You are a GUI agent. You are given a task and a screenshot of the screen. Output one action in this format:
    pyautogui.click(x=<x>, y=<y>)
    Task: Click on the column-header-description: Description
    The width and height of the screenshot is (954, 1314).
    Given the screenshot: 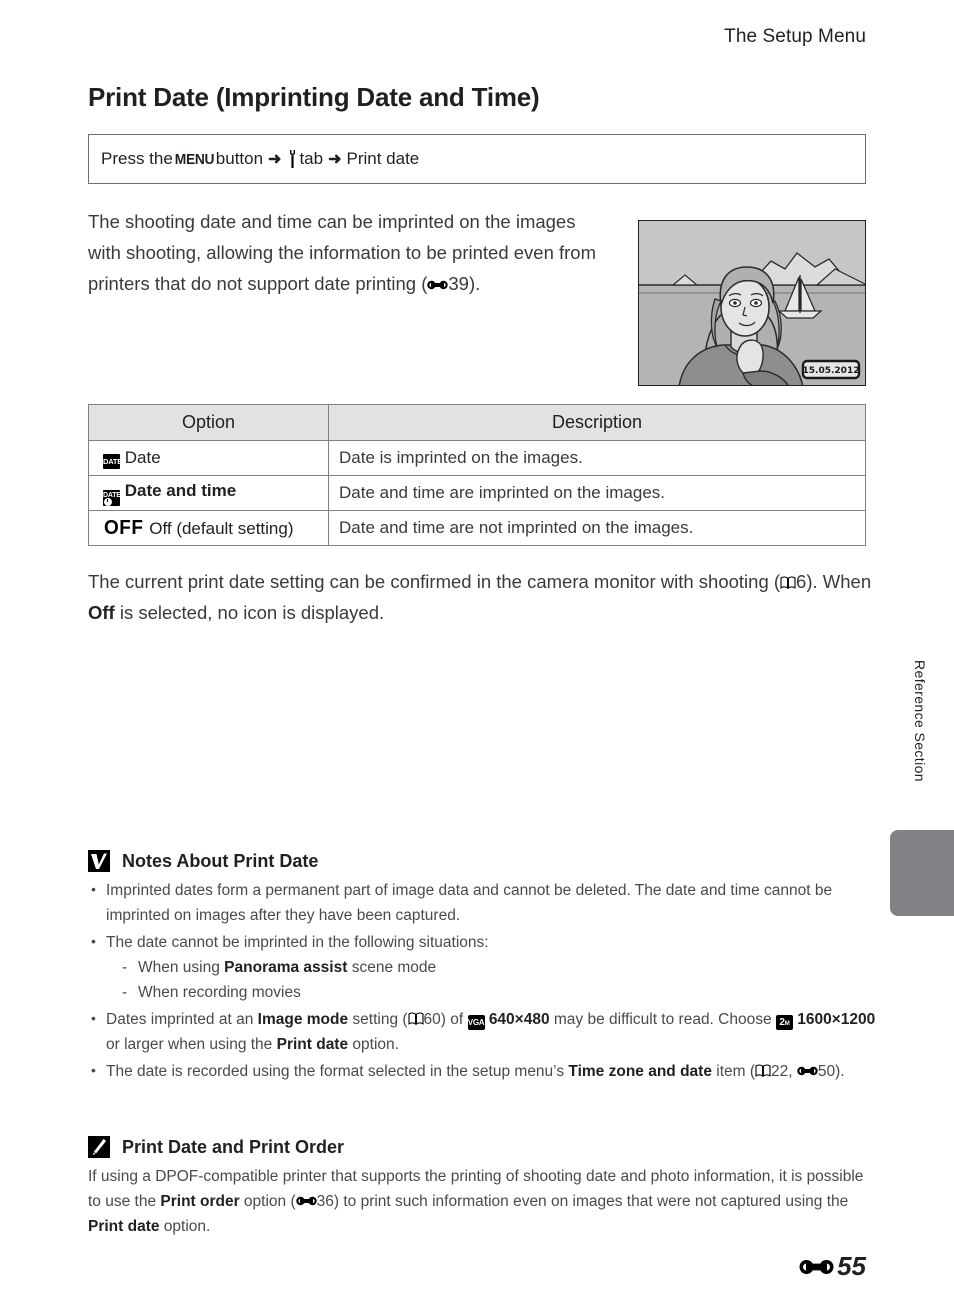 What is the action you would take?
    pyautogui.click(x=597, y=422)
    